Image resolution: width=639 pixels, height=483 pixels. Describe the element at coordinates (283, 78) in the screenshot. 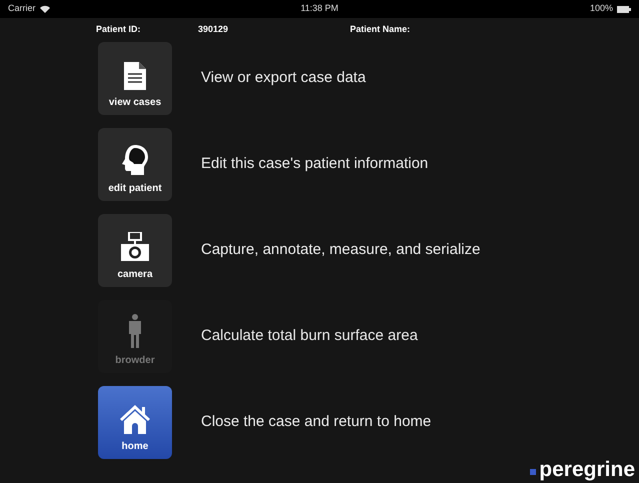

I see `action-description: View or export case data` at that location.